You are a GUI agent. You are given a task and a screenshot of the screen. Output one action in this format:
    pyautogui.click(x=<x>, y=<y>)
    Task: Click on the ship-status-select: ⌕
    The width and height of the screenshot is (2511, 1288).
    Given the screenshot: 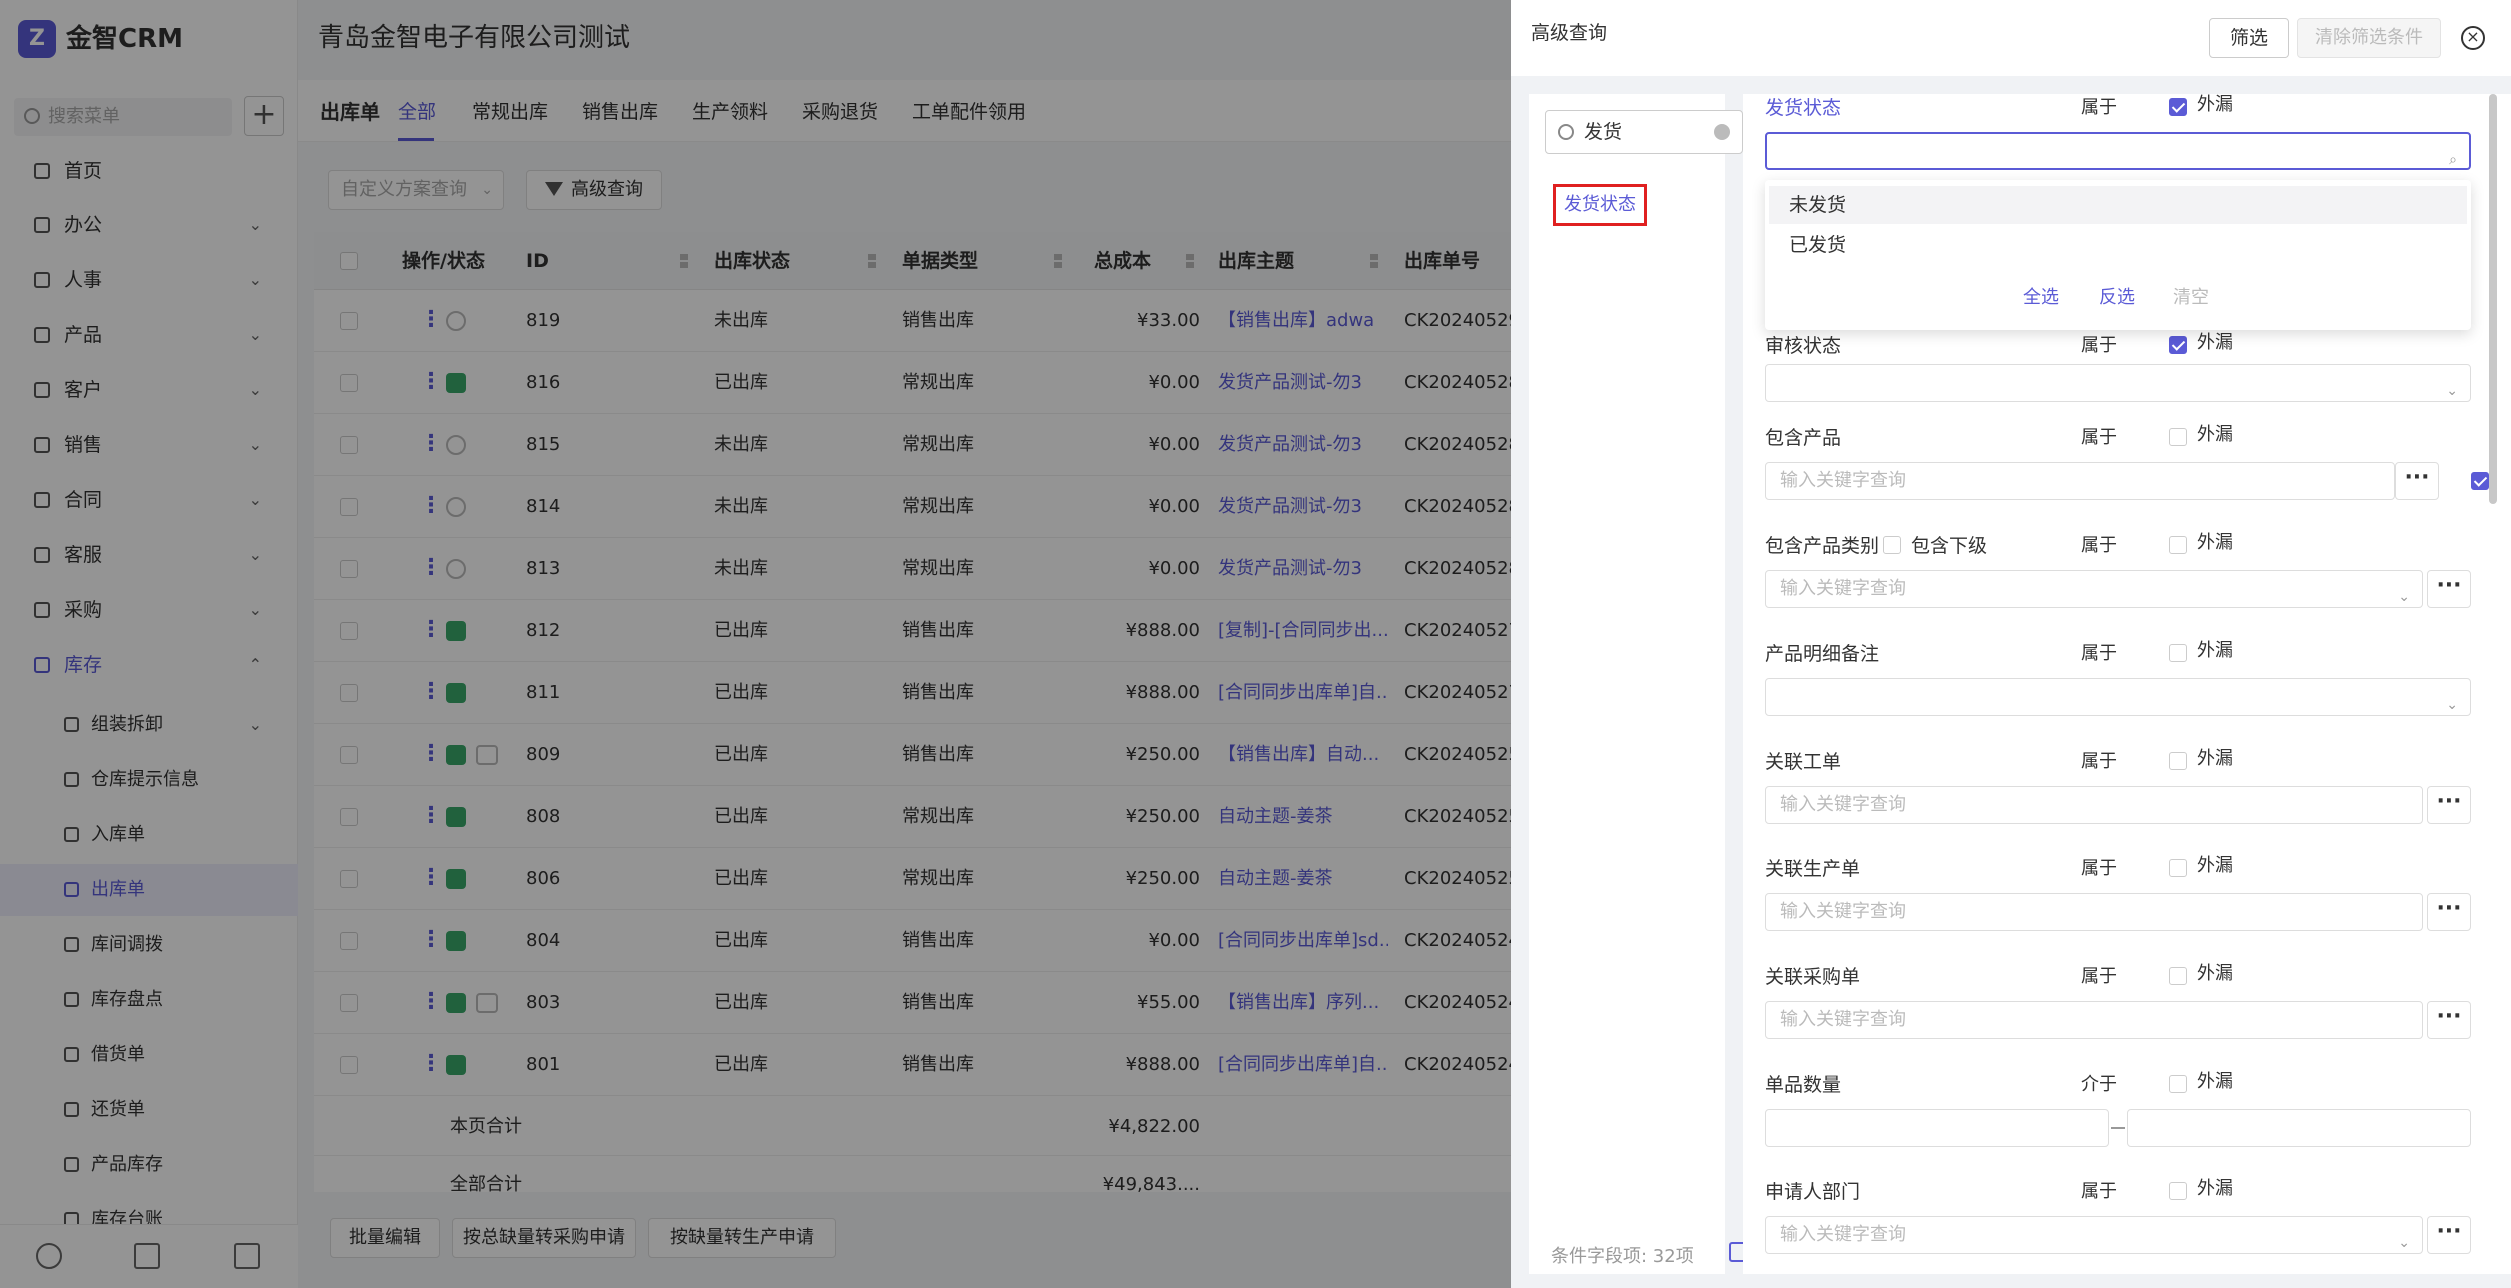 What is the action you would take?
    pyautogui.click(x=2118, y=151)
    